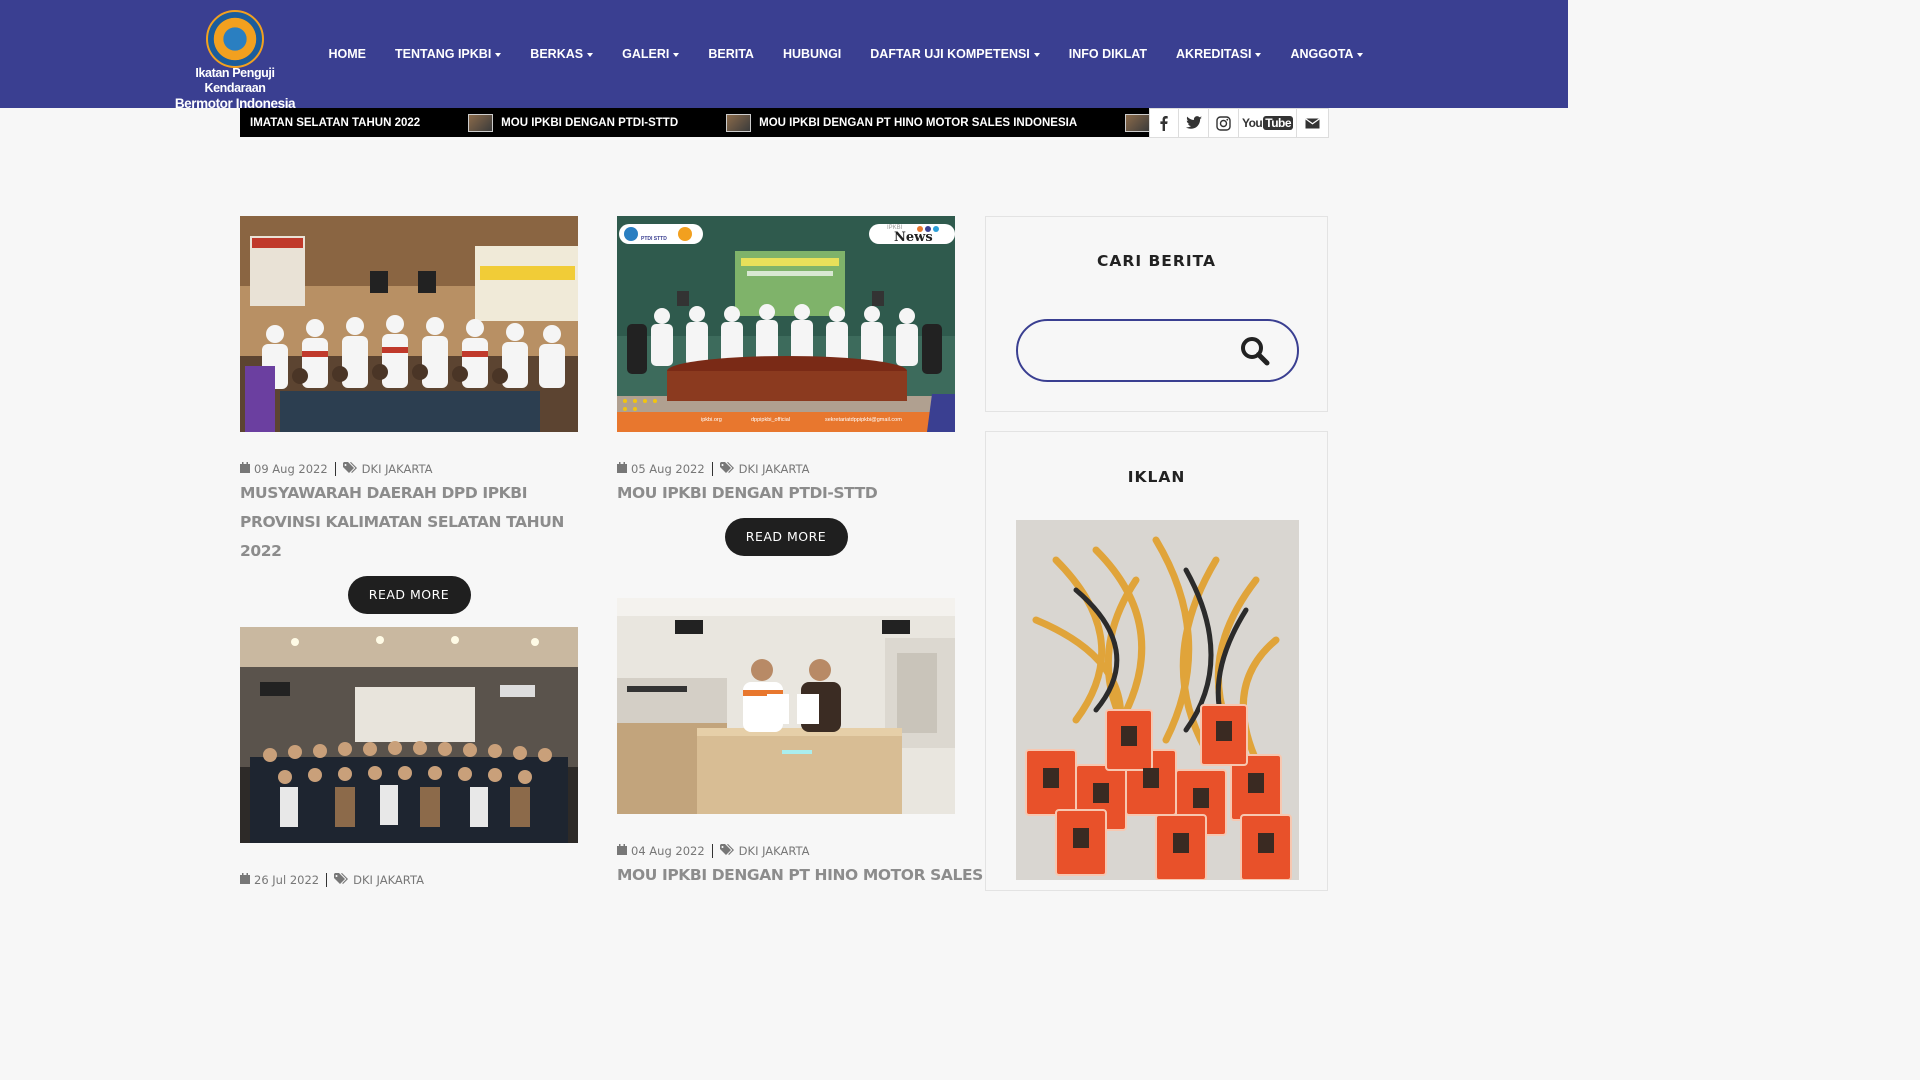 Image resolution: width=1920 pixels, height=1080 pixels. Describe the element at coordinates (668, 469) in the screenshot. I see `post-date: 05 Aug 2022` at that location.